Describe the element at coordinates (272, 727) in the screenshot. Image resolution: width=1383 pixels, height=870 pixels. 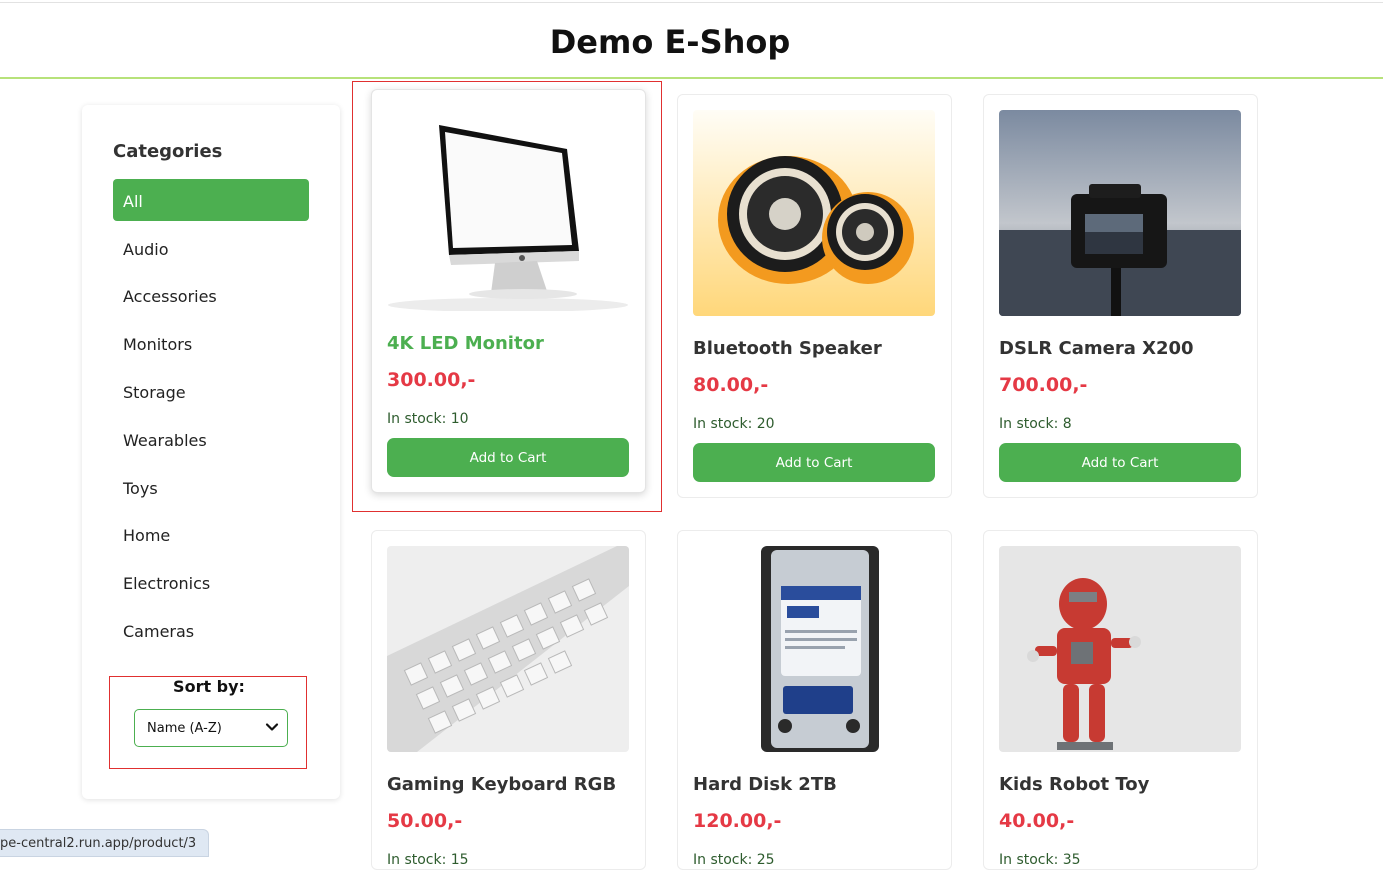
I see `chevron-down-icon` at that location.